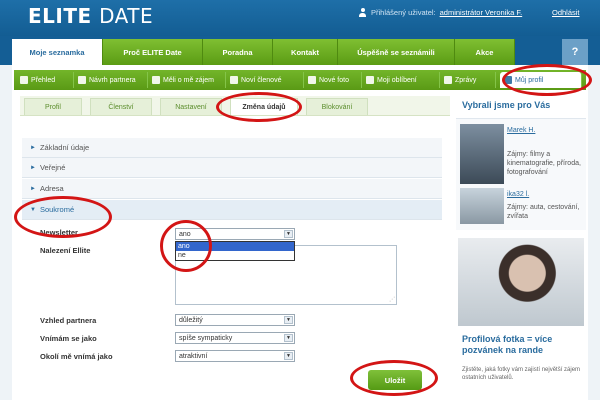  What do you see at coordinates (261, 80) in the screenshot?
I see `subnav-label: Noví členové` at bounding box center [261, 80].